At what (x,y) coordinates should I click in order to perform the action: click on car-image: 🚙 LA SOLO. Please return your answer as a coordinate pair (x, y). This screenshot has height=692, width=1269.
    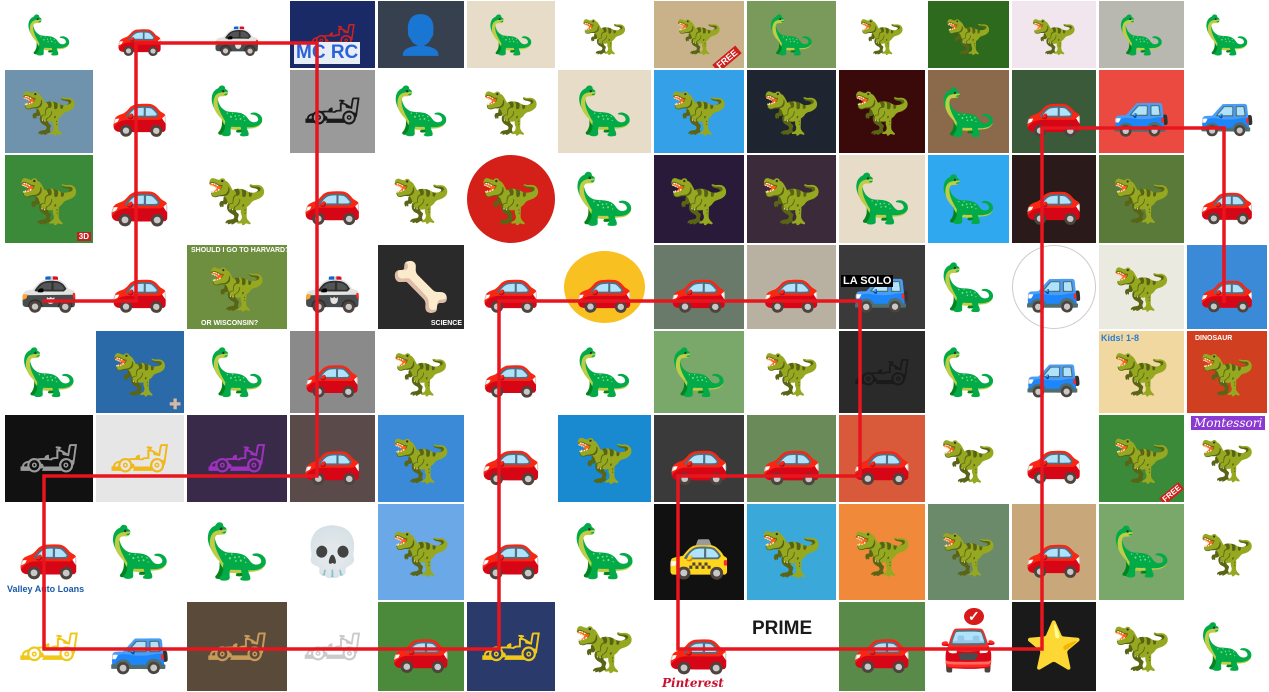
    Looking at the image, I should click on (882, 287).